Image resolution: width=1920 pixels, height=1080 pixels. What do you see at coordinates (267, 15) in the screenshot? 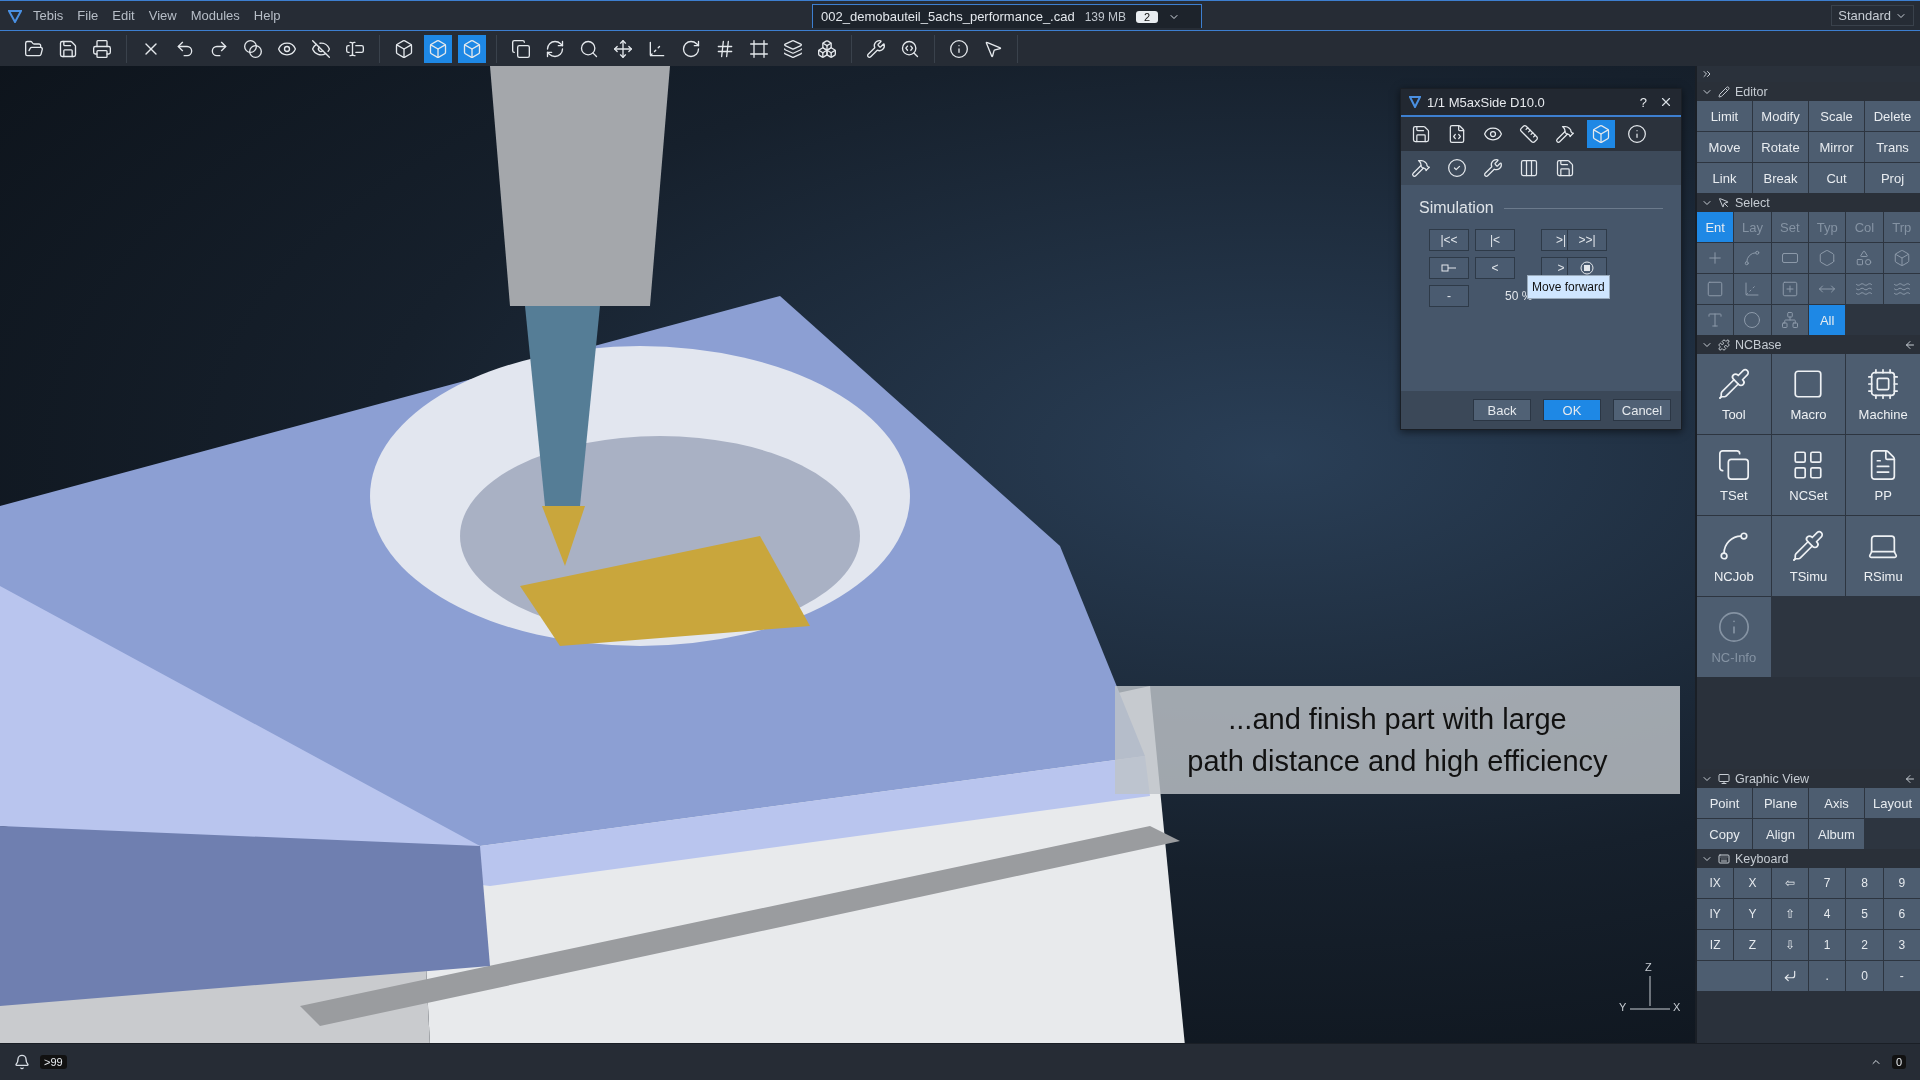
I see `menu-item: Help` at bounding box center [267, 15].